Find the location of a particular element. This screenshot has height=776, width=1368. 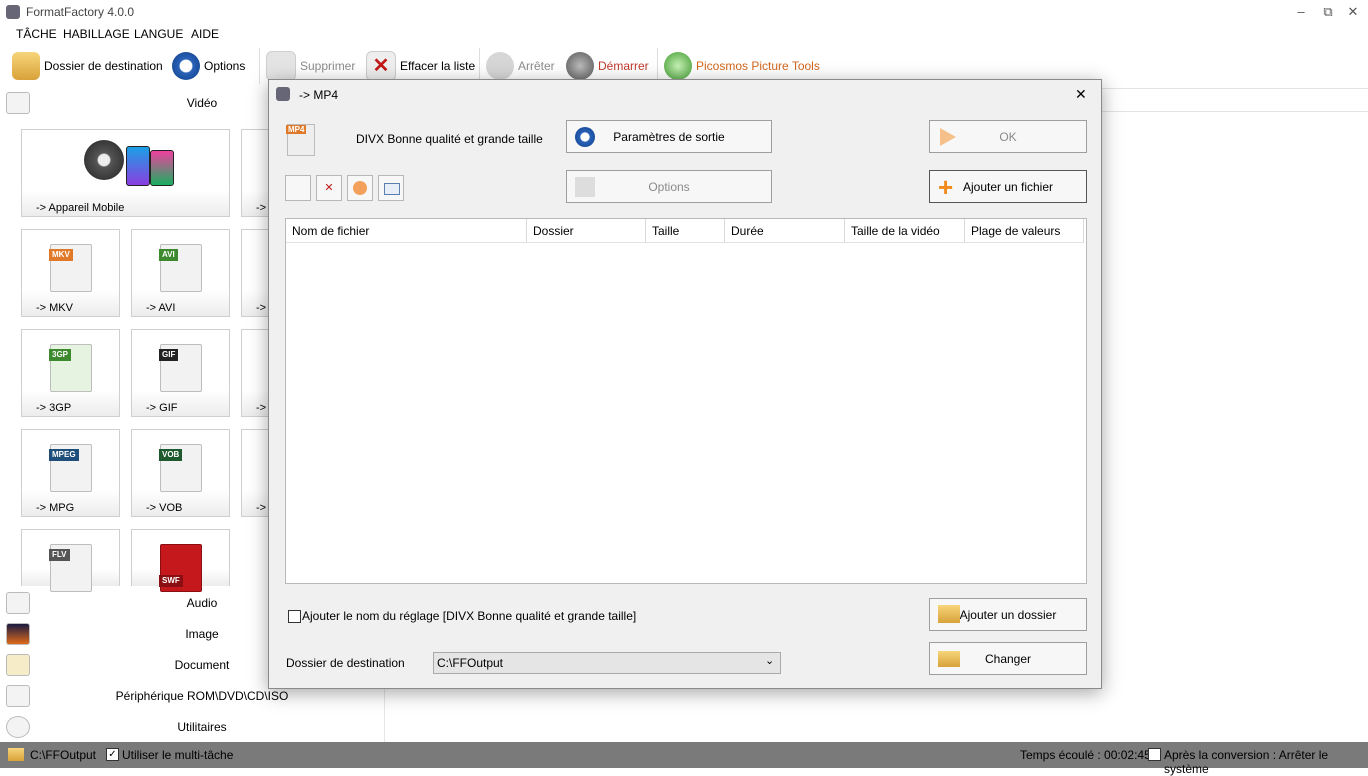

multitask-checkbox: ✓ is located at coordinates (112, 754).